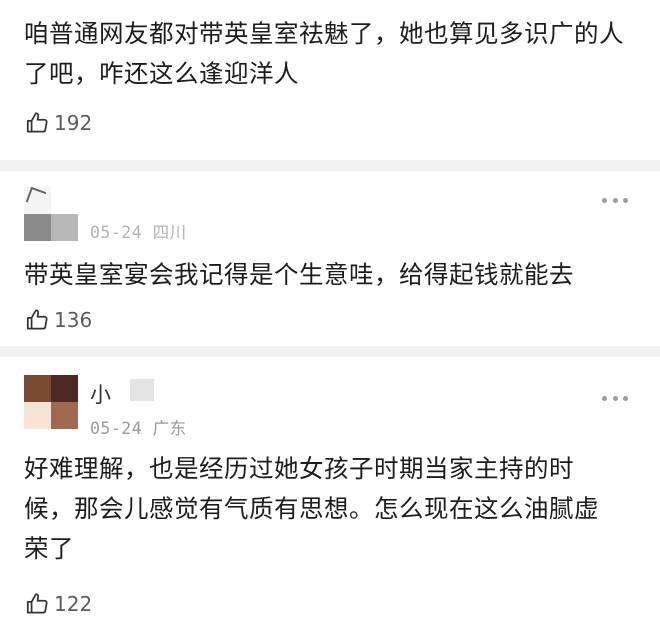 The width and height of the screenshot is (660, 619). Describe the element at coordinates (324, 53) in the screenshot. I see `comment-text: 咱普通网友都对带英皇室祛魅了，她也算见多识广的人了吧，咋还这么逢迎洋人` at that location.